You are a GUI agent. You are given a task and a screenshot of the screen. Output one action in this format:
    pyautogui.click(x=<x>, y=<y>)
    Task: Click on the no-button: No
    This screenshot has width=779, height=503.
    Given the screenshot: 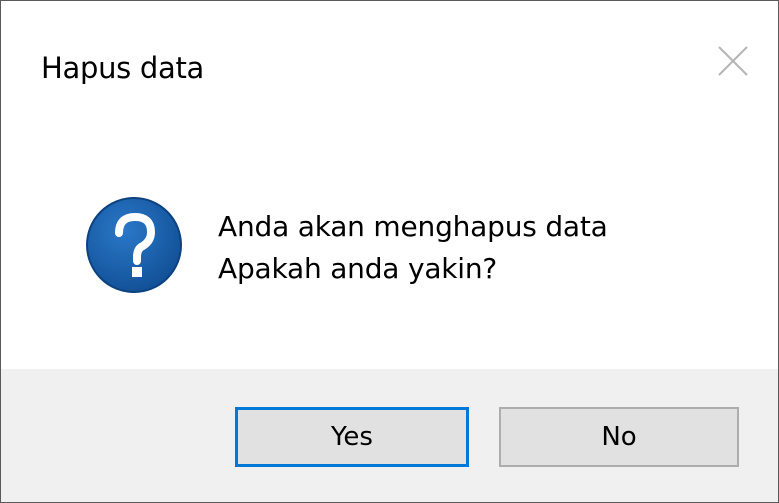 What is the action you would take?
    pyautogui.click(x=619, y=437)
    